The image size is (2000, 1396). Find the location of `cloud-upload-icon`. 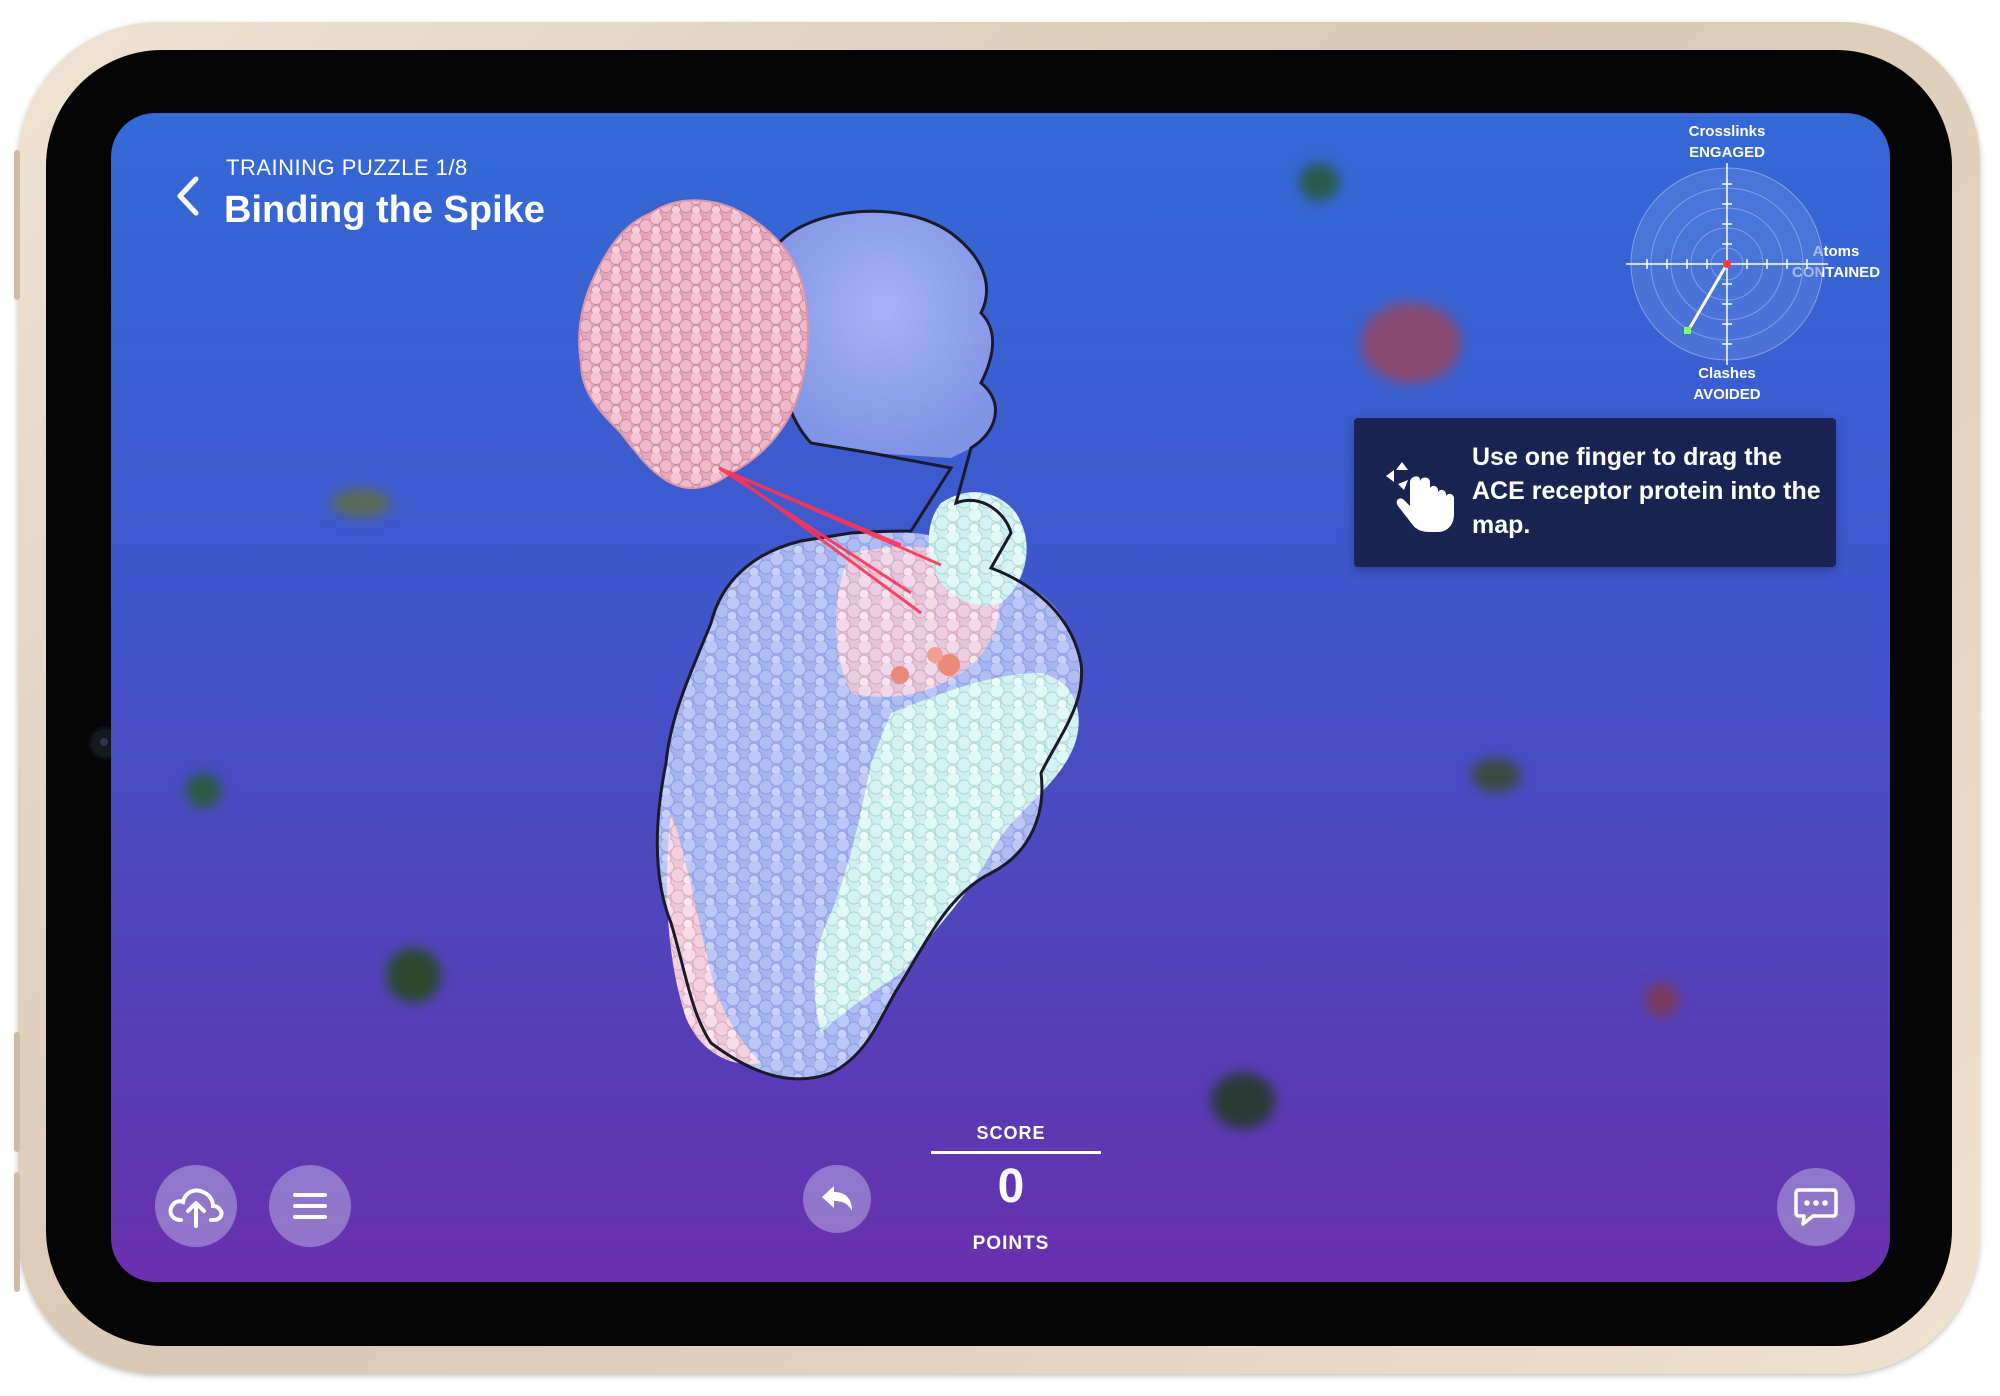

cloud-upload-icon is located at coordinates (196, 1208).